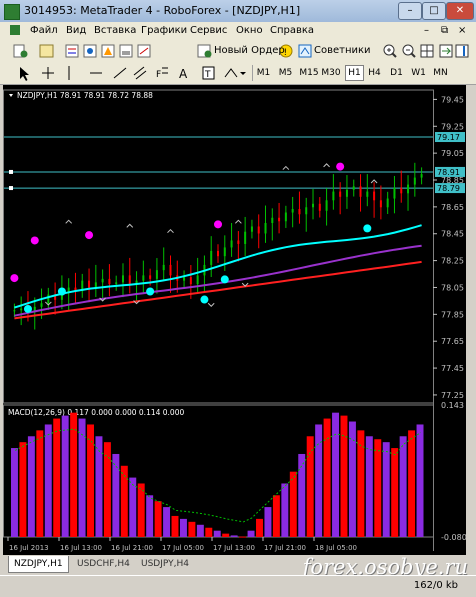 The height and width of the screenshot is (597, 476). I want to click on status-bar: 162/0 kb, so click(238, 586).